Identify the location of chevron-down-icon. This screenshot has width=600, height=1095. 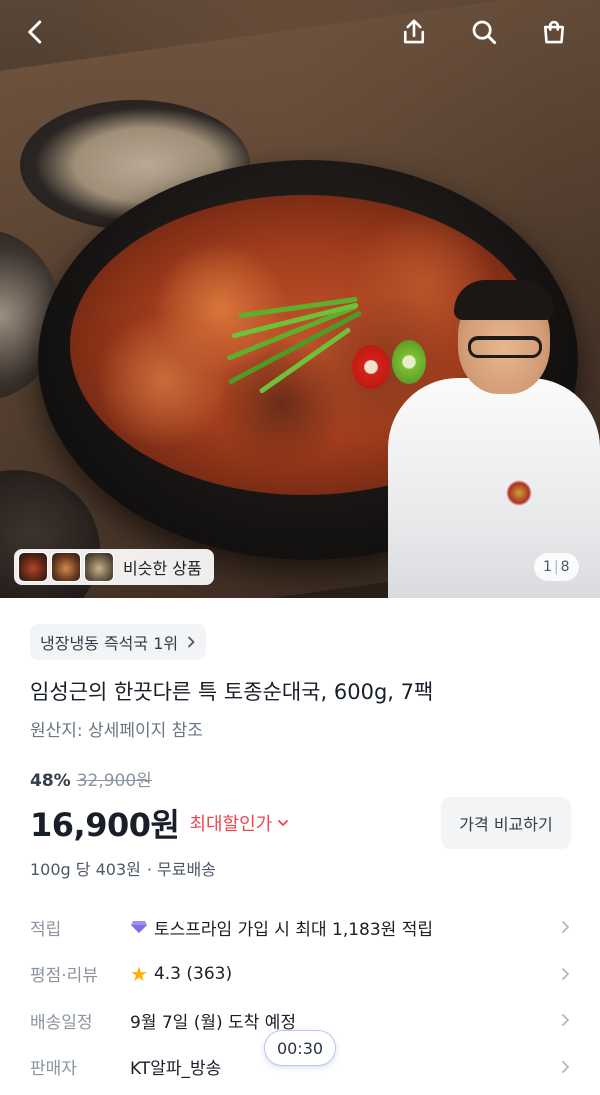
(283, 823).